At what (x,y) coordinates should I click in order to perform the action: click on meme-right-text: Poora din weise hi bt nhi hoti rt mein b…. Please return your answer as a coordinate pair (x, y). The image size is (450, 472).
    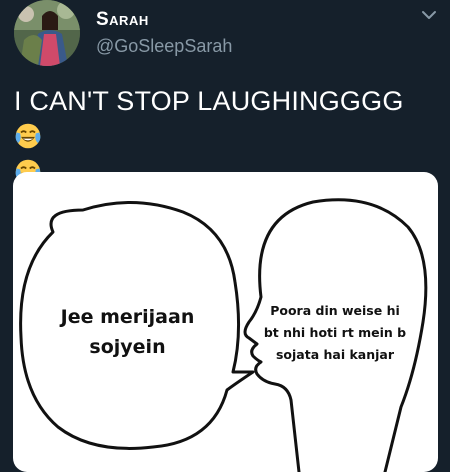
    Looking at the image, I should click on (335, 332).